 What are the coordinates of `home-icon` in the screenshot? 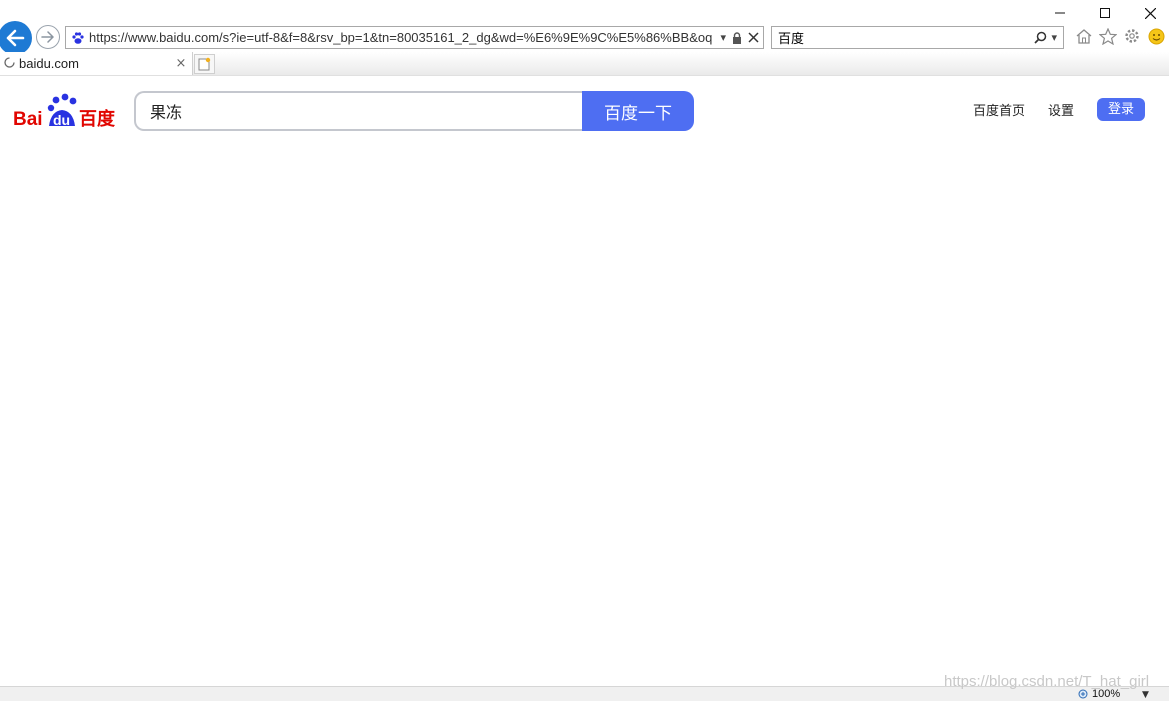 It's located at (1084, 36).